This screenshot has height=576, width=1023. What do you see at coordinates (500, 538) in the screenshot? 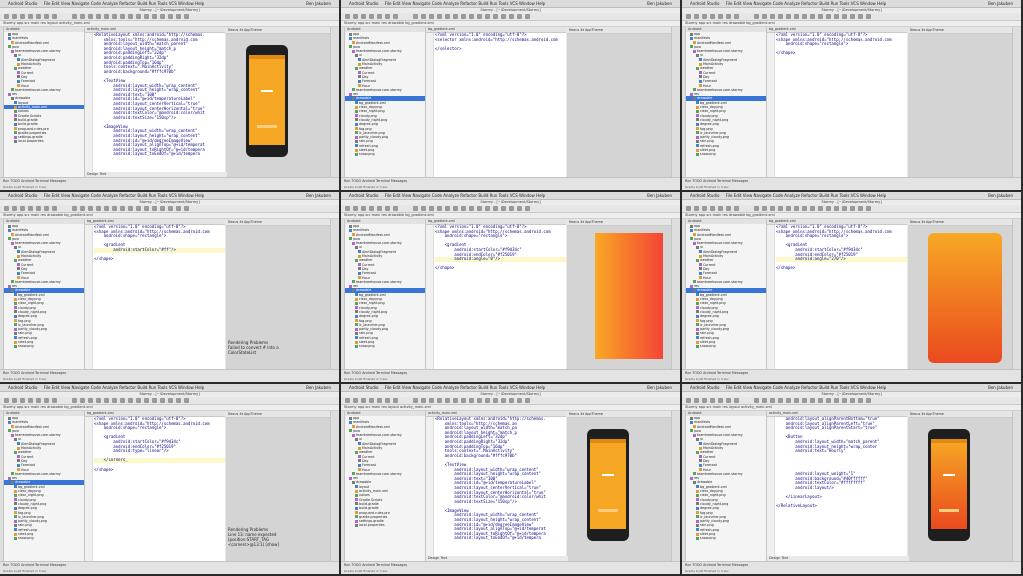
I see `code-line: android:layout_toEndOf="@+id/tempera` at bounding box center [500, 538].